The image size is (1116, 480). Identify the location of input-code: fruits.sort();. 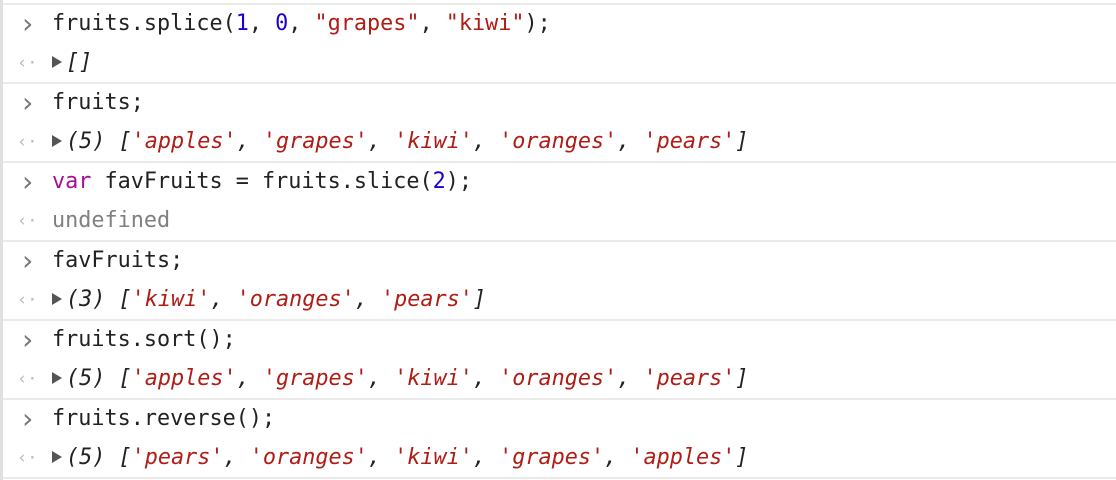
(144, 340).